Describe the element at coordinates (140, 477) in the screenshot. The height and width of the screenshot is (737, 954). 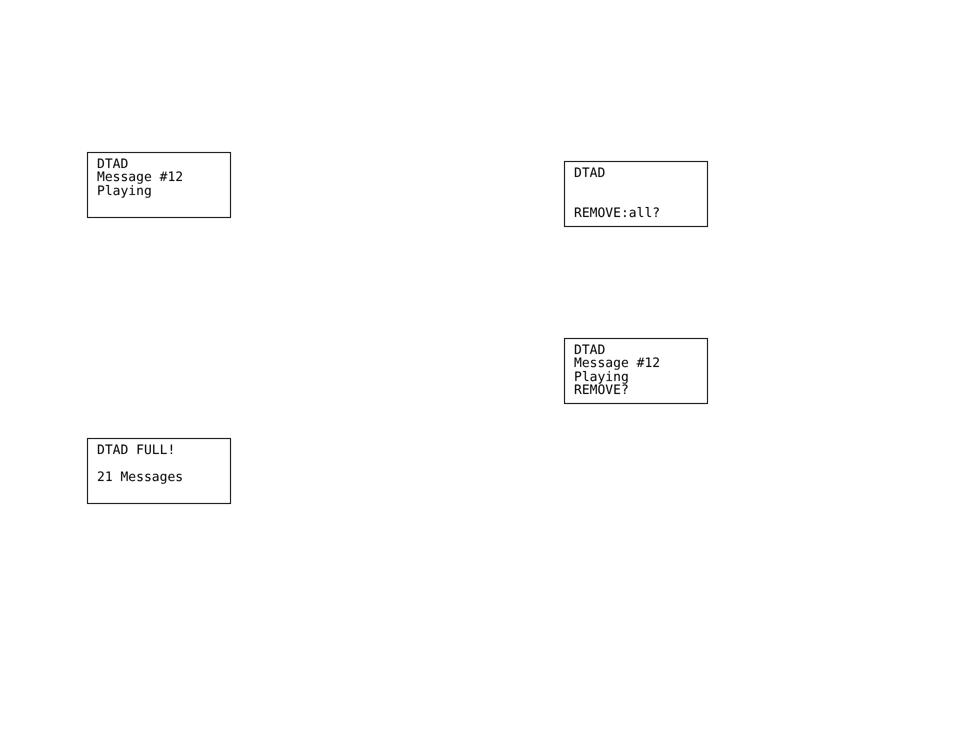
I see `display-line: 21 Messages` at that location.